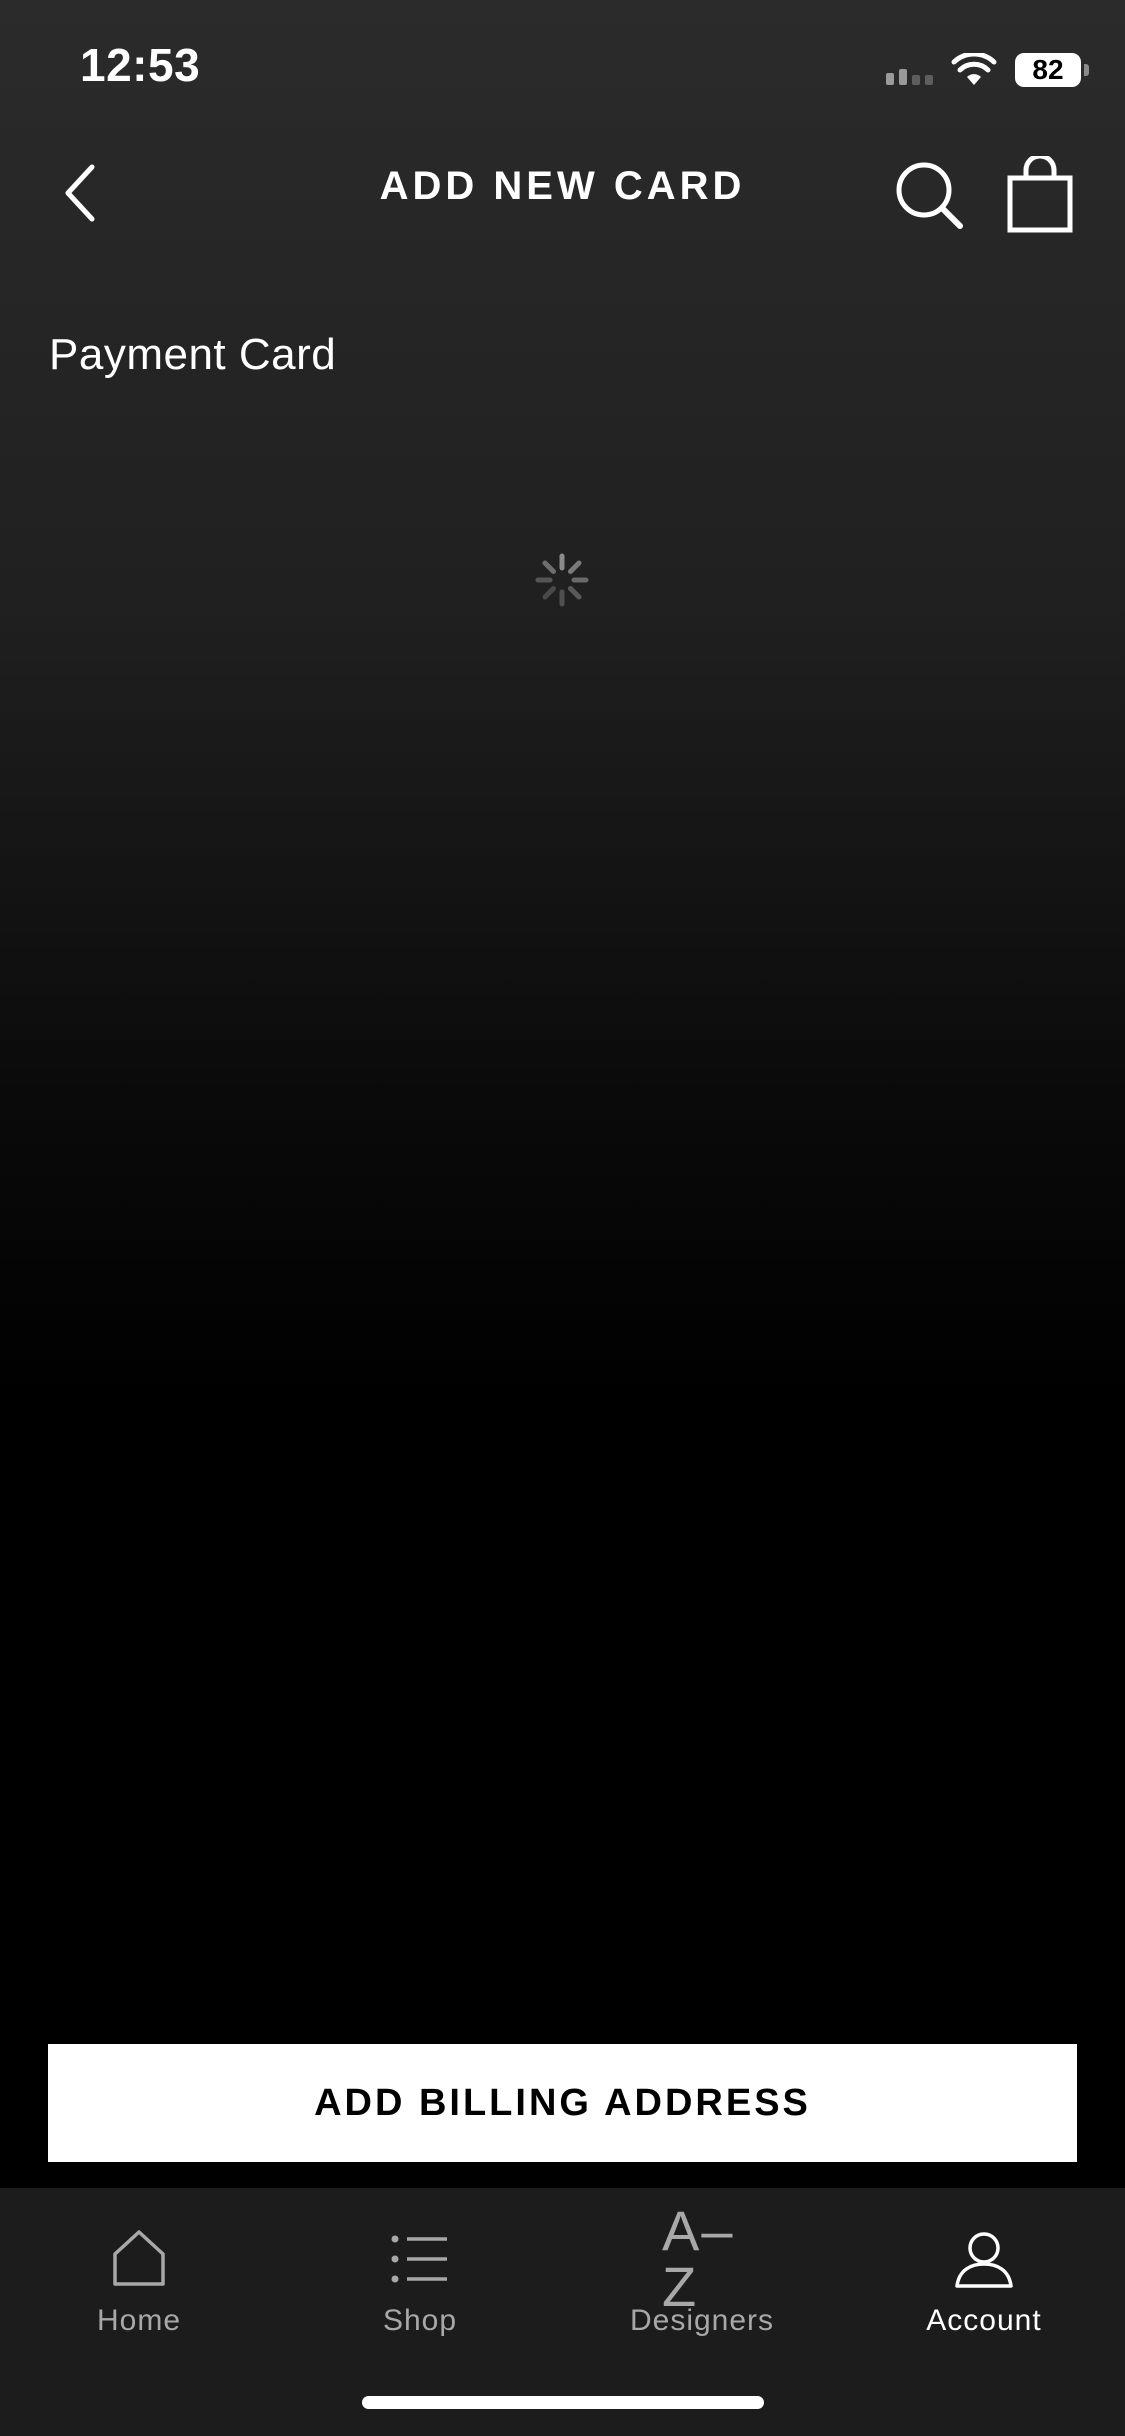  What do you see at coordinates (909, 70) in the screenshot?
I see `cellular-signal-icon` at bounding box center [909, 70].